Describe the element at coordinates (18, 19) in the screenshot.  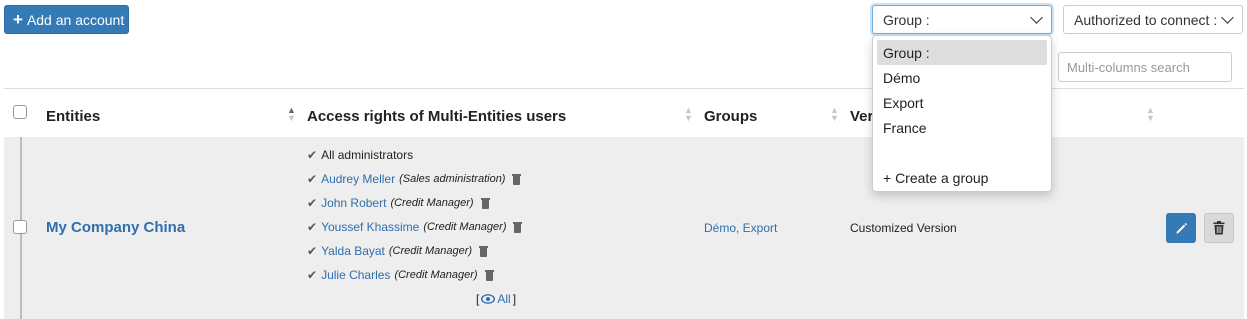
I see `plus-icon: +` at that location.